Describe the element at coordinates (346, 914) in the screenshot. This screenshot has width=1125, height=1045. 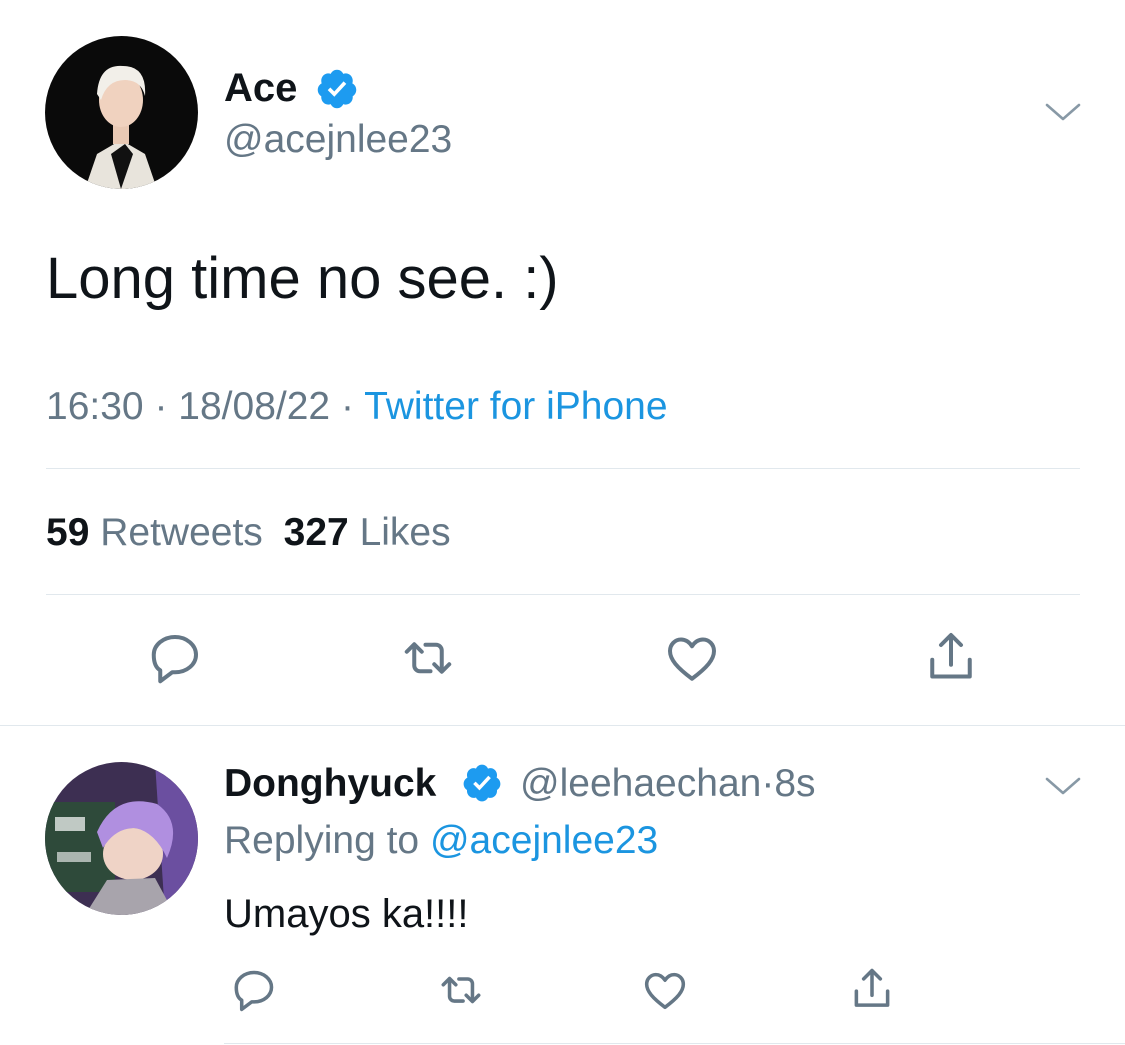
I see `reply-text: Umayos ka!!!!` at that location.